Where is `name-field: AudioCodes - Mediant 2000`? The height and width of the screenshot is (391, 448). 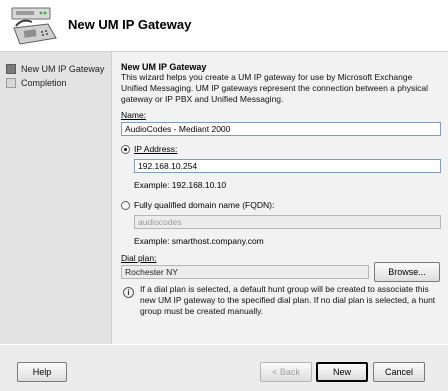 name-field: AudioCodes - Mediant 2000 is located at coordinates (281, 129).